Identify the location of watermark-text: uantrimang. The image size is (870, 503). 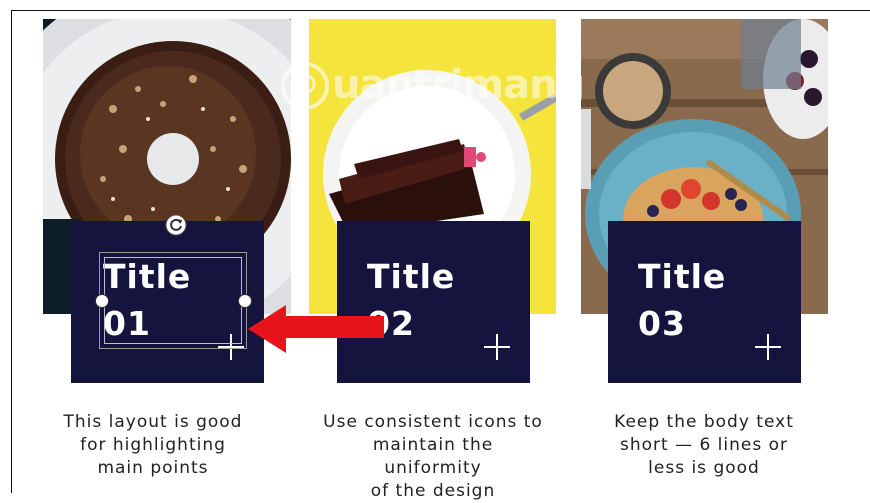
(458, 85).